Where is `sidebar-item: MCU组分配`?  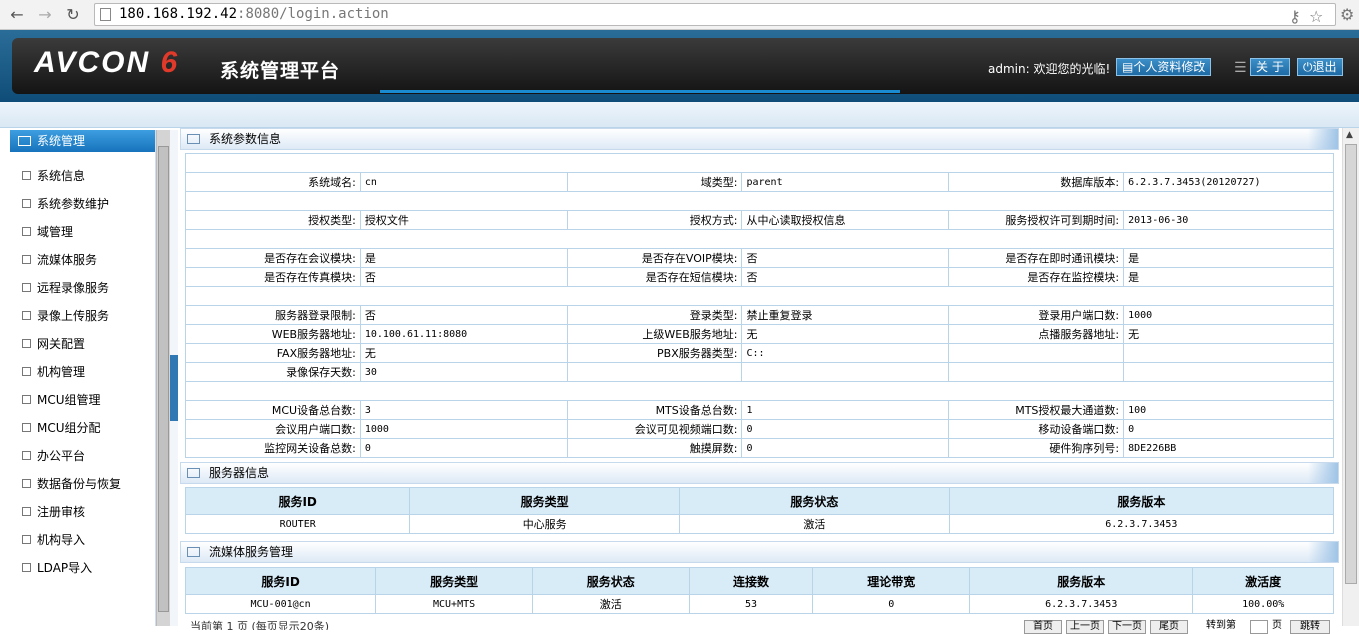 sidebar-item: MCU组分配 is located at coordinates (61, 427).